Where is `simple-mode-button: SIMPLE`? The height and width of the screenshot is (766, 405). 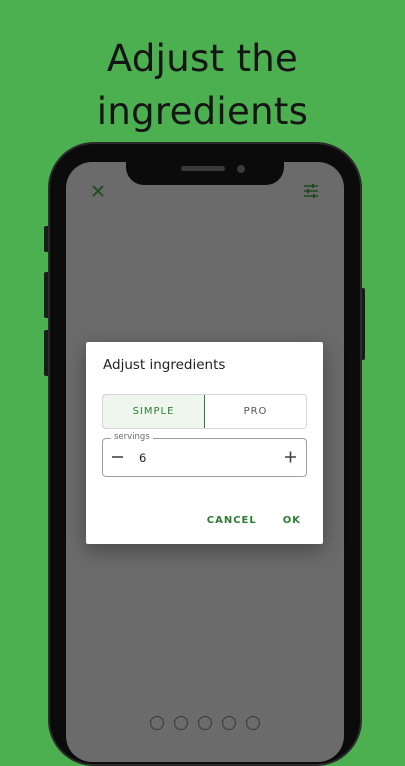
simple-mode-button: SIMPLE is located at coordinates (154, 411).